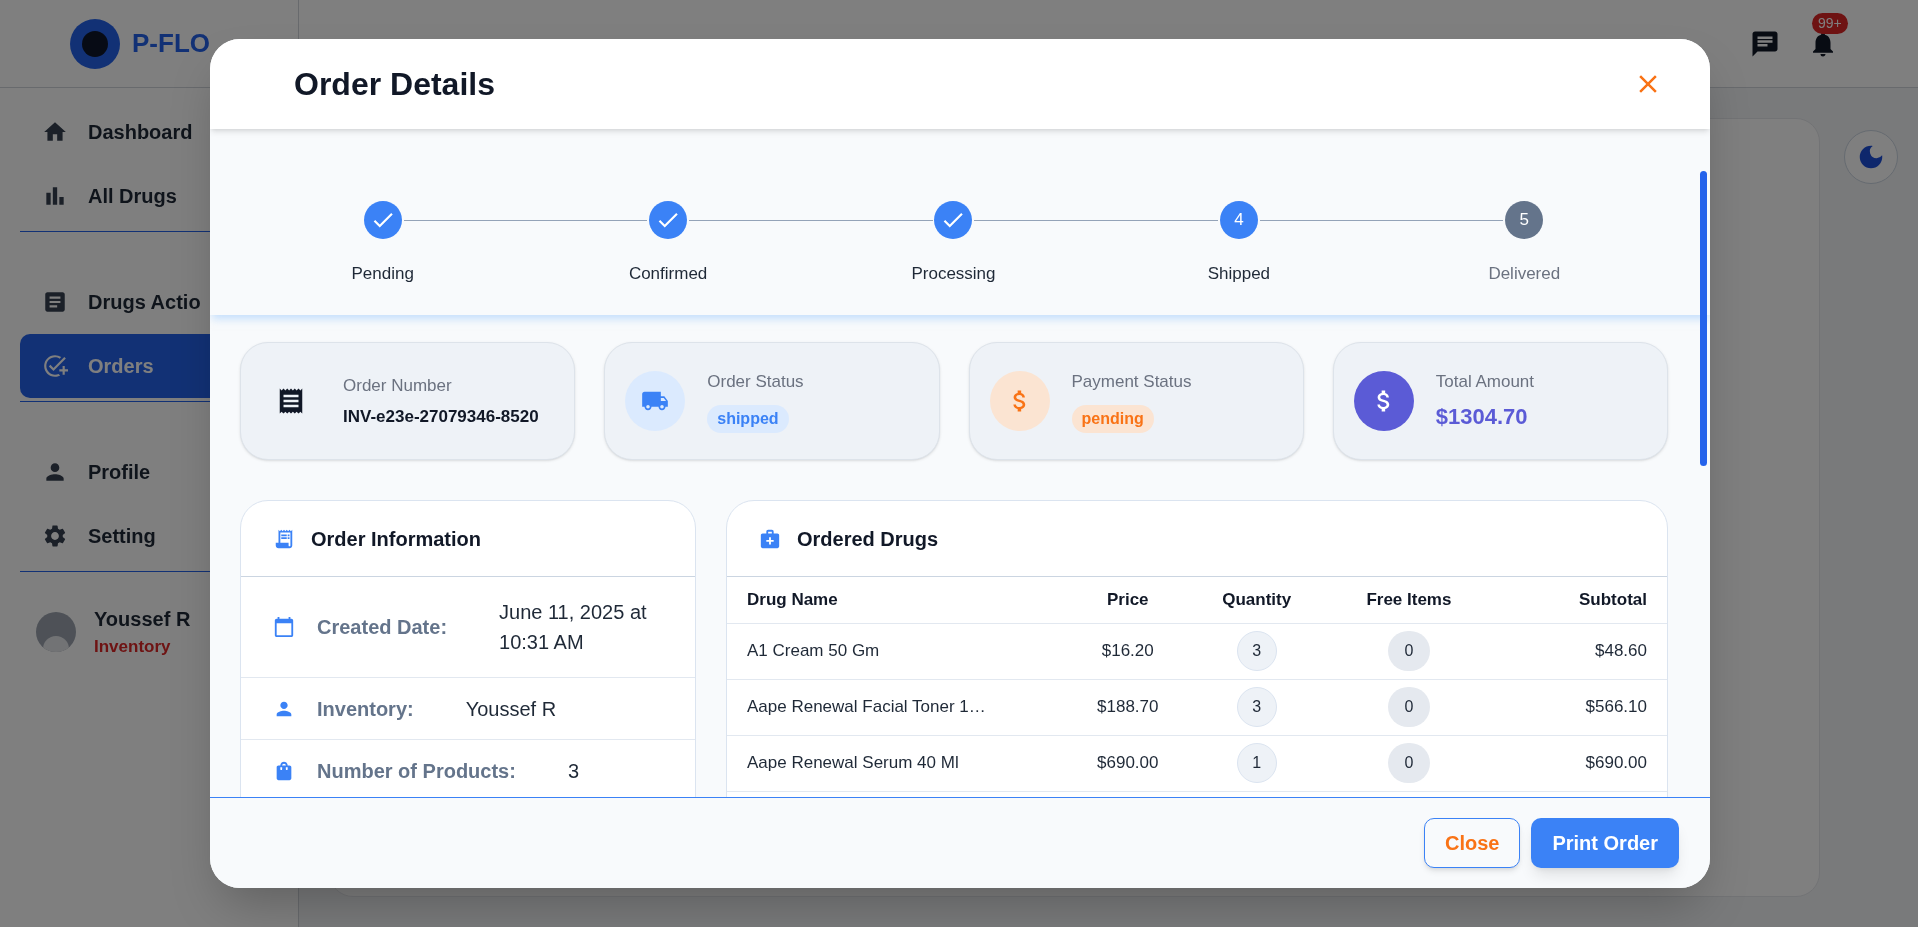 The image size is (1918, 927). Describe the element at coordinates (573, 627) in the screenshot. I see `info-value: June 11, 2025 at 10:31 AM` at that location.